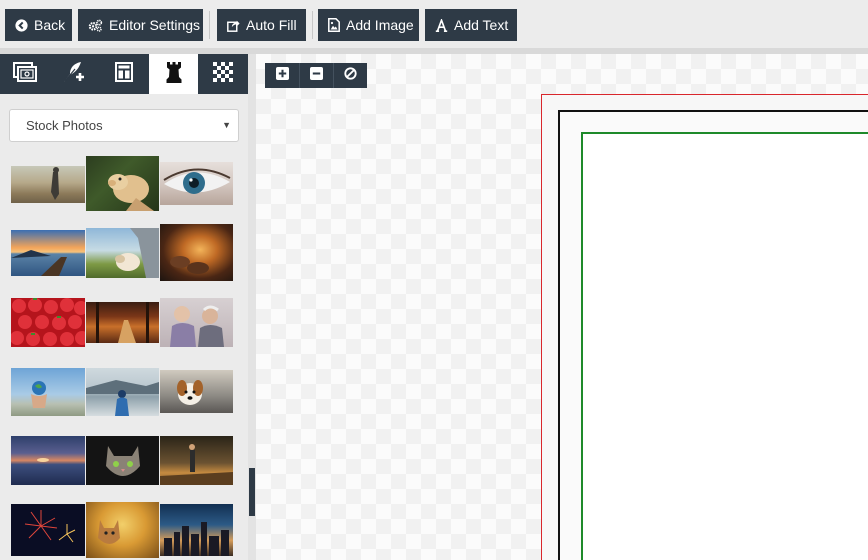  I want to click on city-skyline-night-photo, so click(196, 530).